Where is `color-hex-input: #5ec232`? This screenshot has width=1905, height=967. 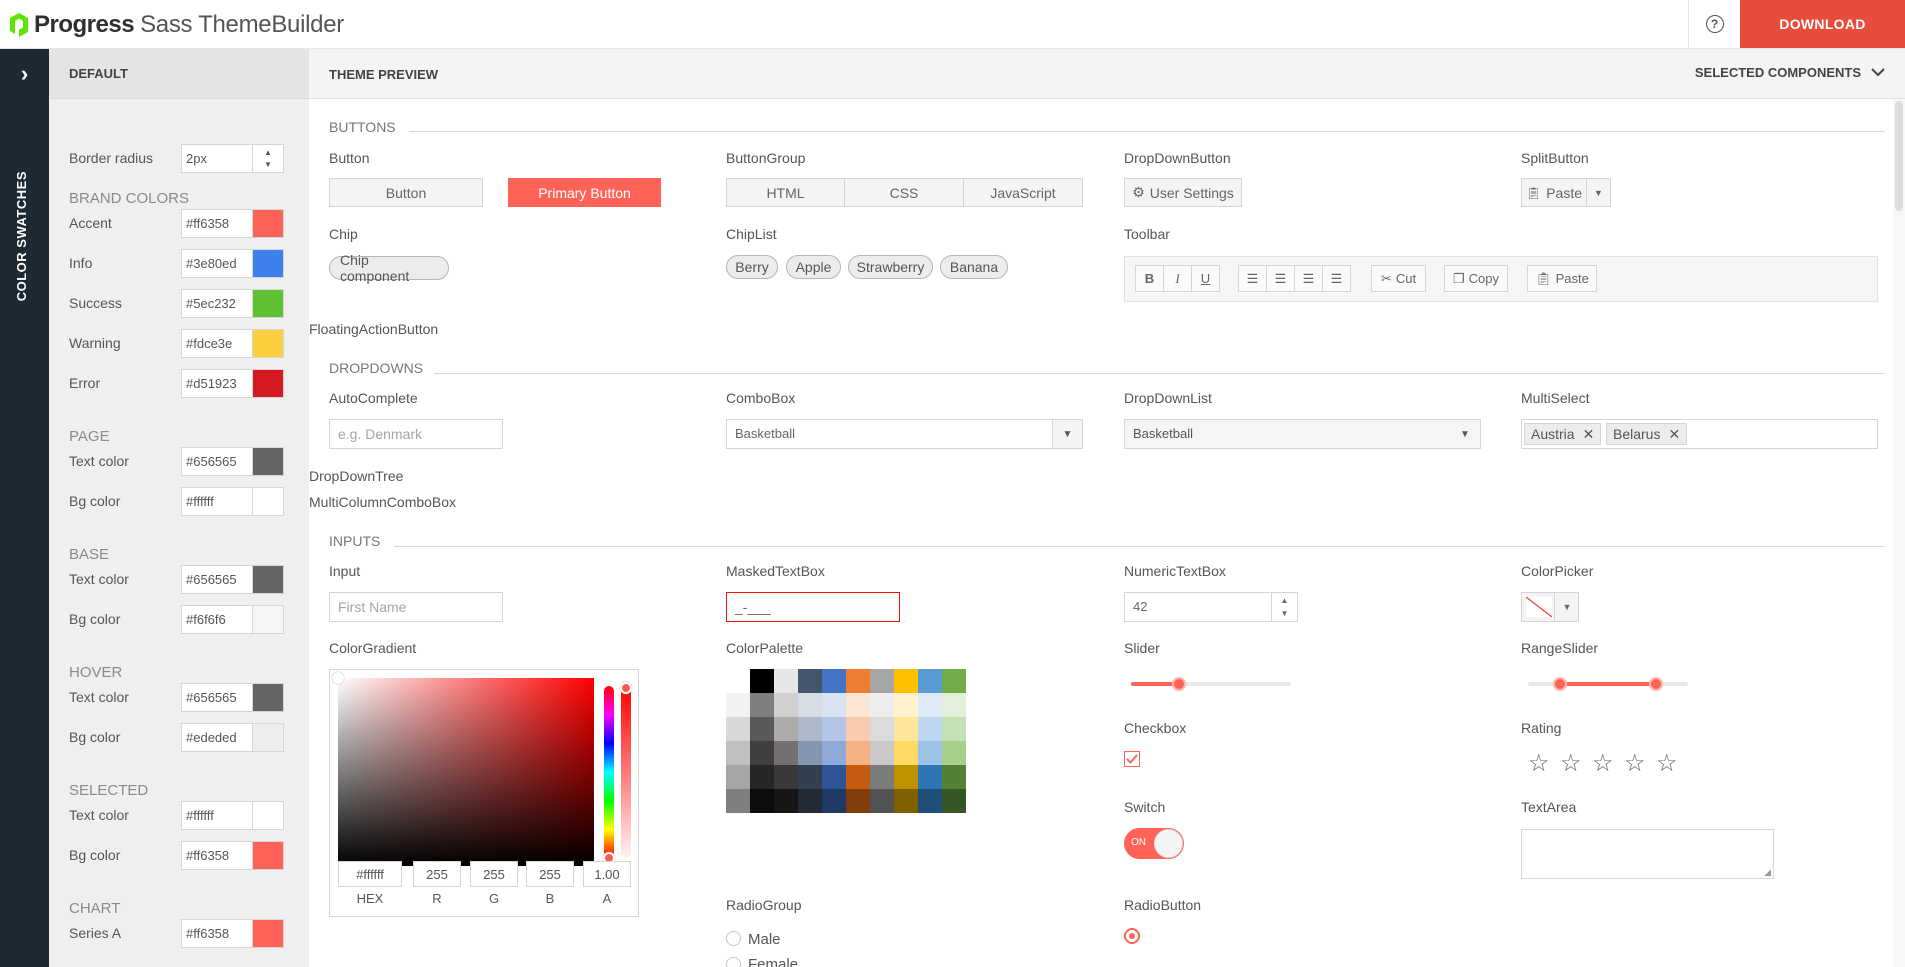
color-hex-input: #5ec232 is located at coordinates (217, 303).